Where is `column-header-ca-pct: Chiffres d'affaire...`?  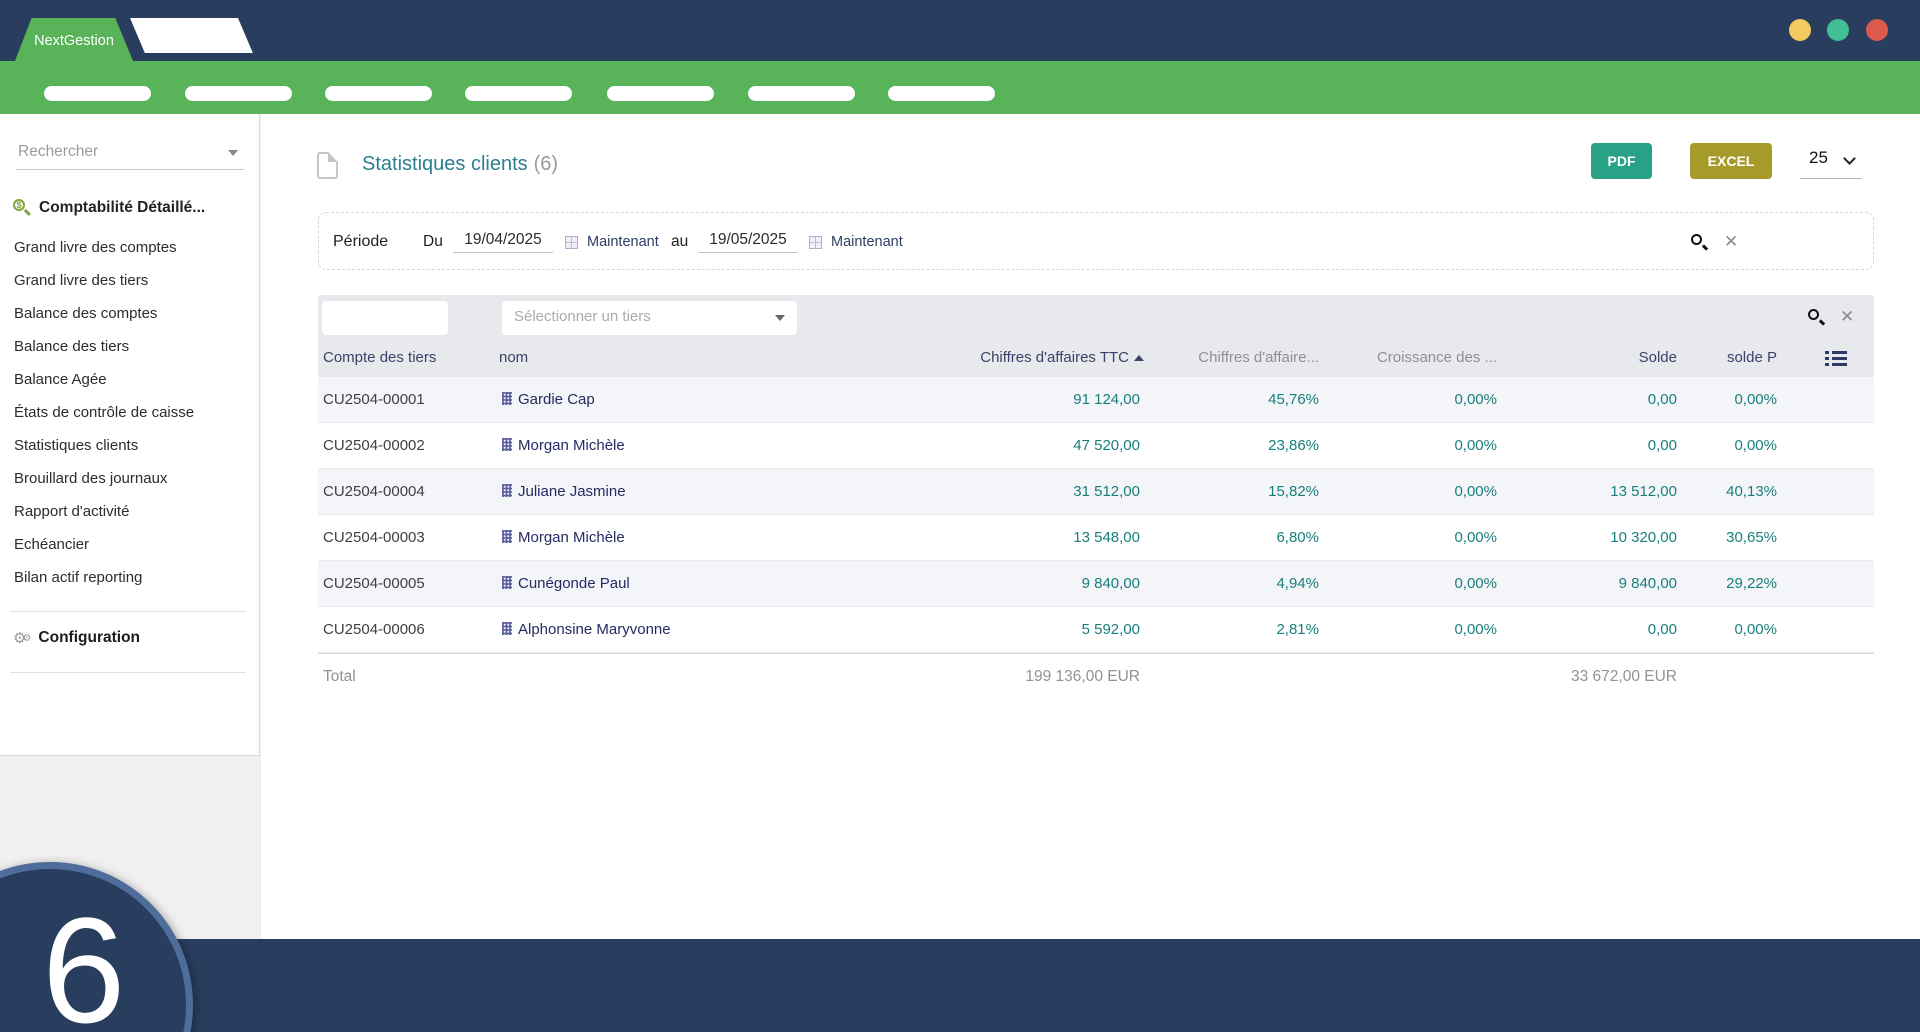
column-header-ca-pct: Chiffres d'affaire... is located at coordinates (1258, 359).